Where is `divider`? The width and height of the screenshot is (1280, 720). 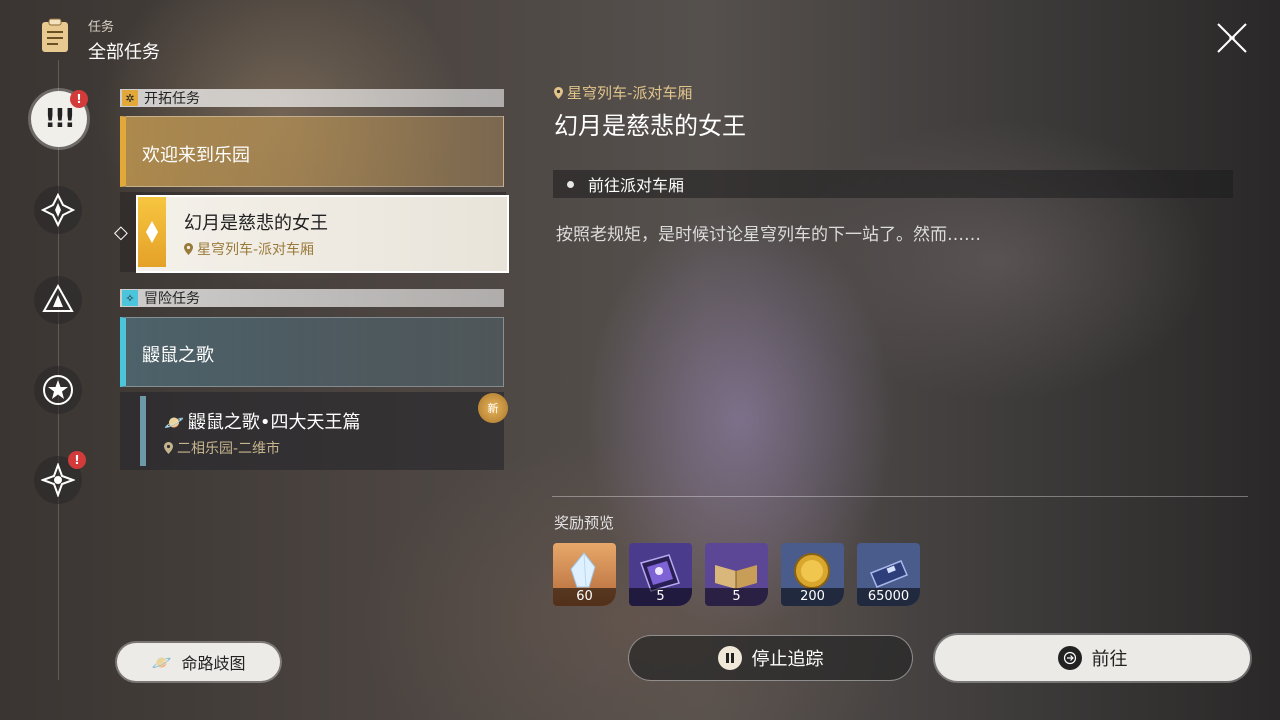 divider is located at coordinates (900, 496).